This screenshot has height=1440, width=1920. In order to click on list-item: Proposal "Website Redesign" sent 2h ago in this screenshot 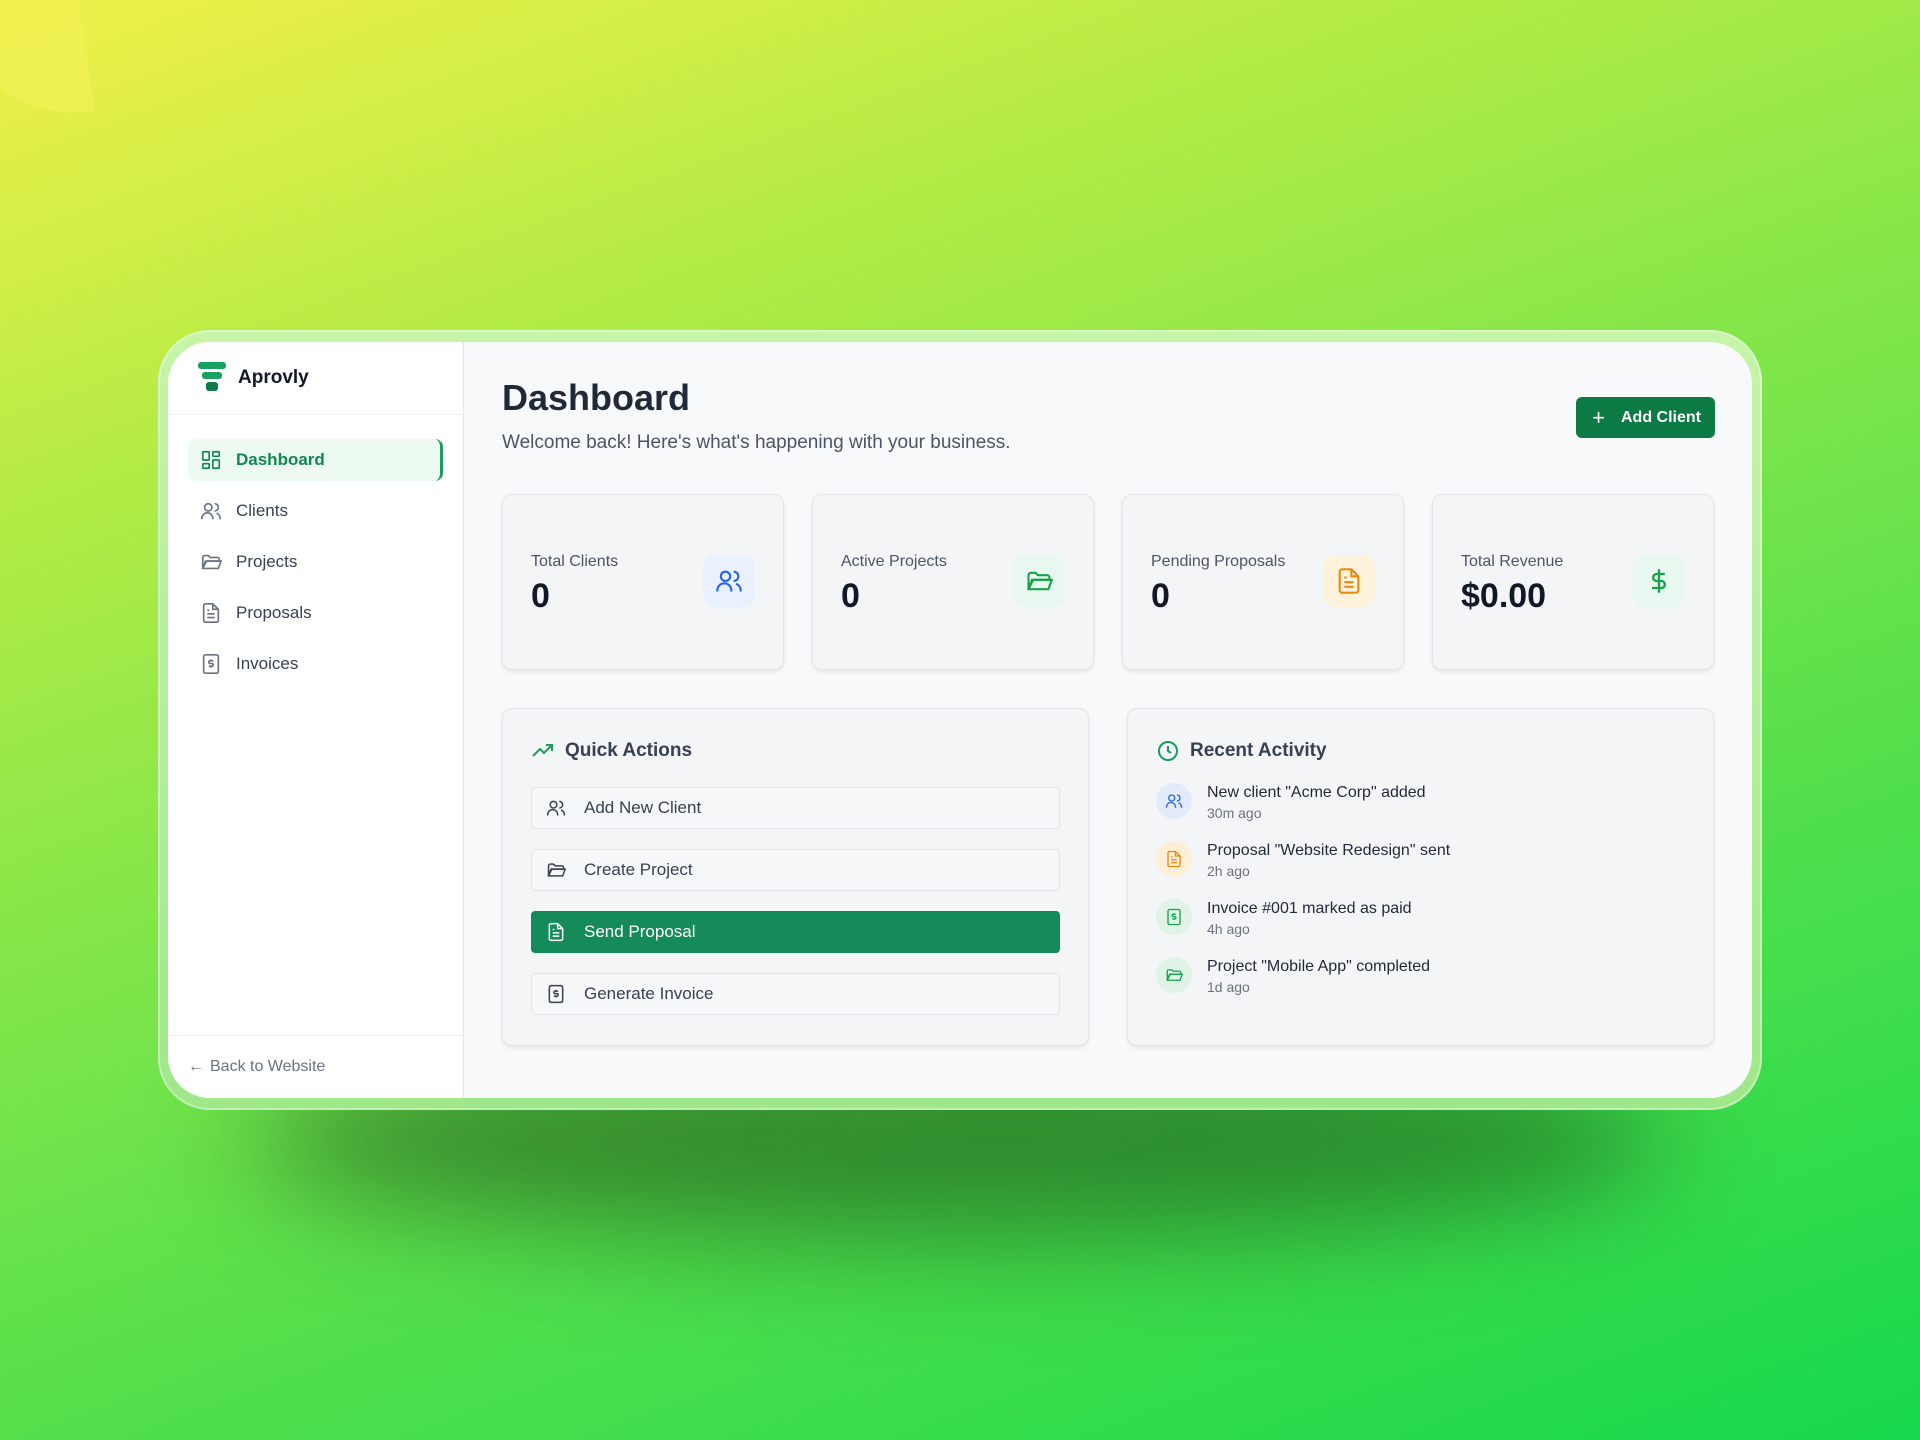, I will do `click(1420, 859)`.